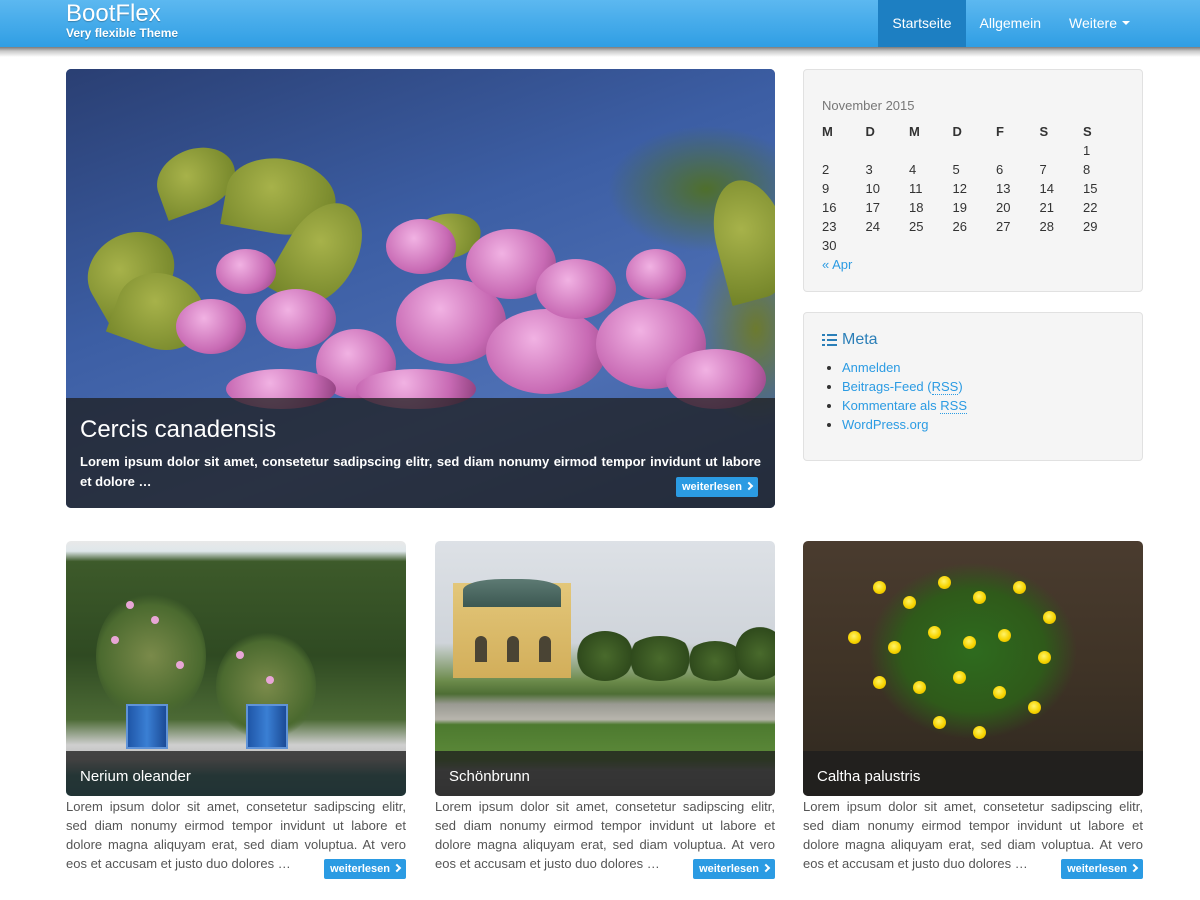 The image size is (1200, 900). Describe the element at coordinates (826, 169) in the screenshot. I see `calendar-day: 2` at that location.